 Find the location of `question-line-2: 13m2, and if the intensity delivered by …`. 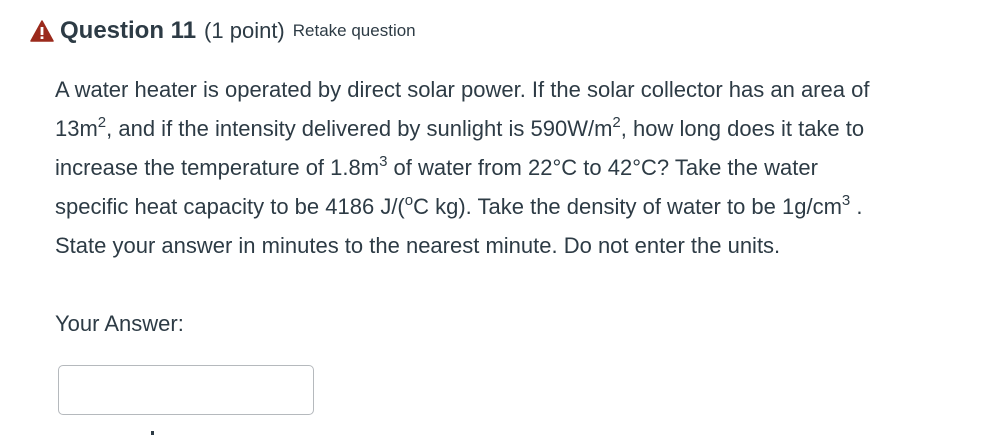

question-line-2: 13m2, and if the intensity delivered by … is located at coordinates (460, 127).